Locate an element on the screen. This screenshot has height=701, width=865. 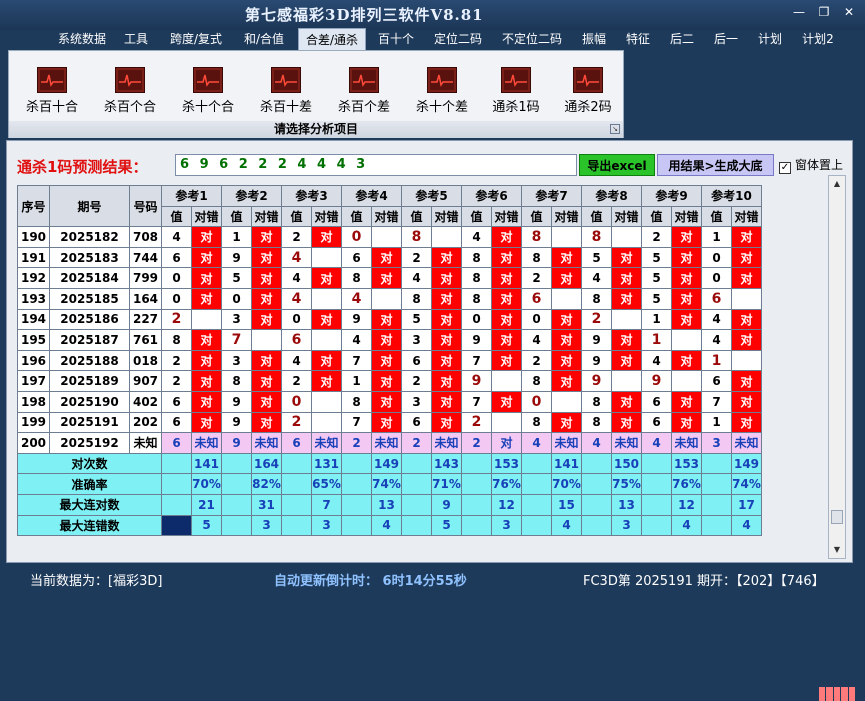
menu-plan2: 计划2 is located at coordinates (818, 39).